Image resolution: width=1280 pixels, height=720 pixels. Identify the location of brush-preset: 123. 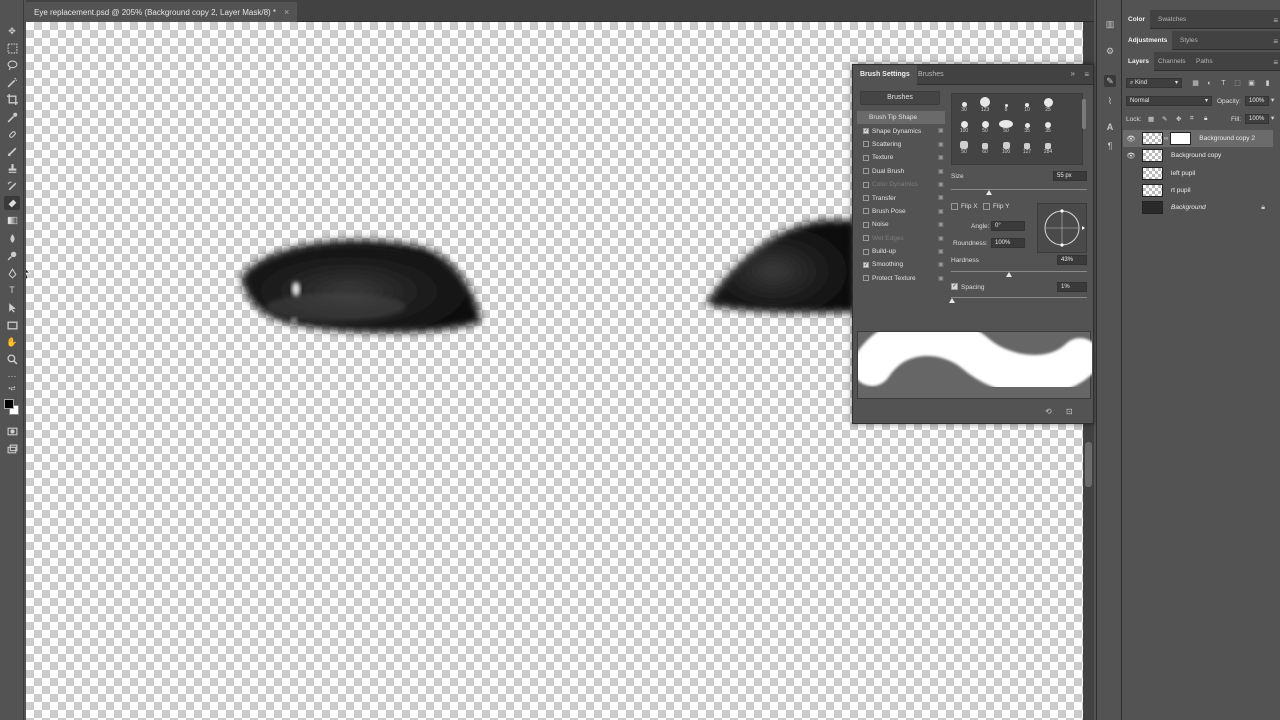
(985, 104).